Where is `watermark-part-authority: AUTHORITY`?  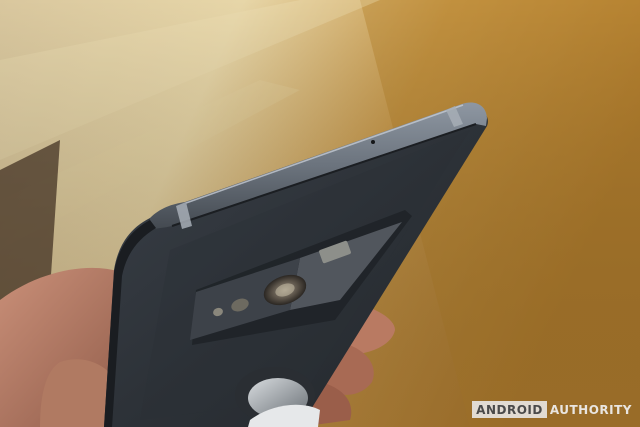 watermark-part-authority: AUTHORITY is located at coordinates (590, 410).